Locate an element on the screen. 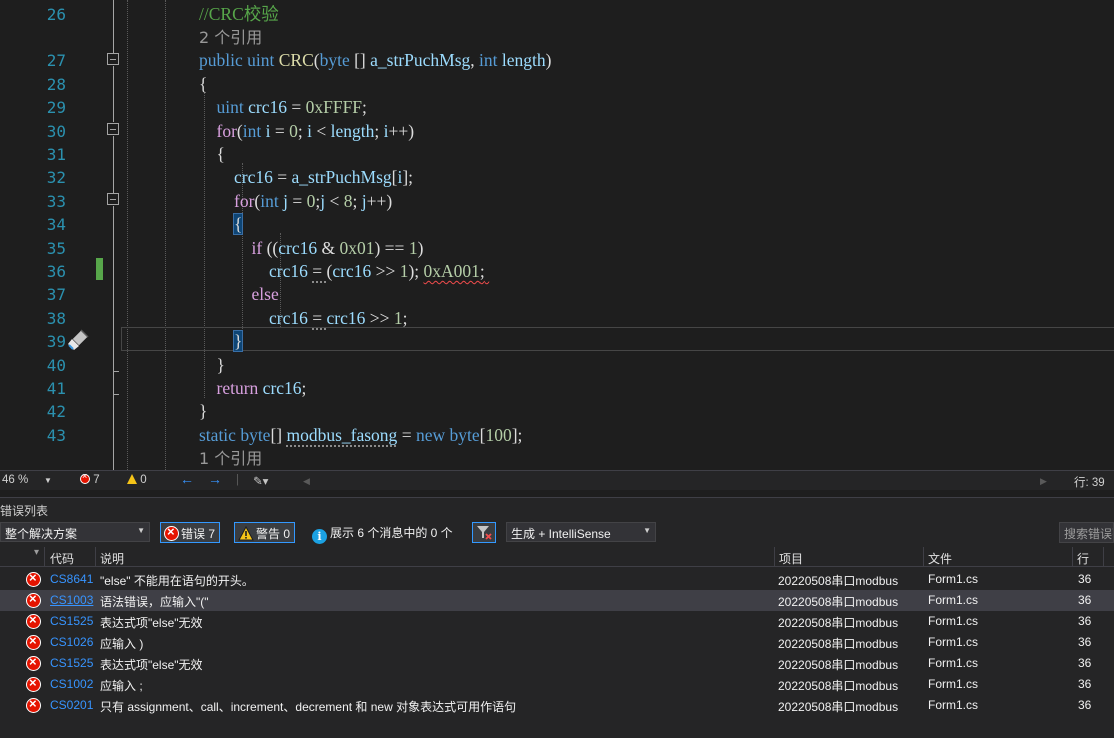 The width and height of the screenshot is (1114, 738). column-header-line: 行 is located at coordinates (1083, 558).